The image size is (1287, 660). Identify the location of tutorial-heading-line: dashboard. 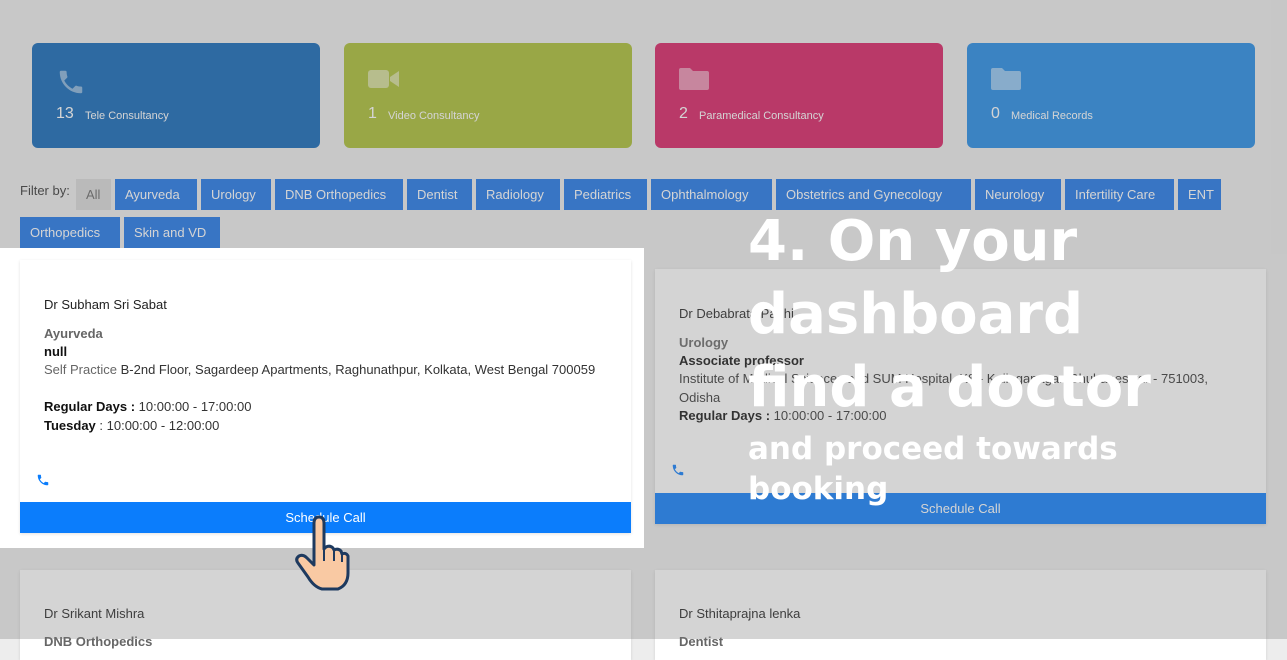
(916, 314).